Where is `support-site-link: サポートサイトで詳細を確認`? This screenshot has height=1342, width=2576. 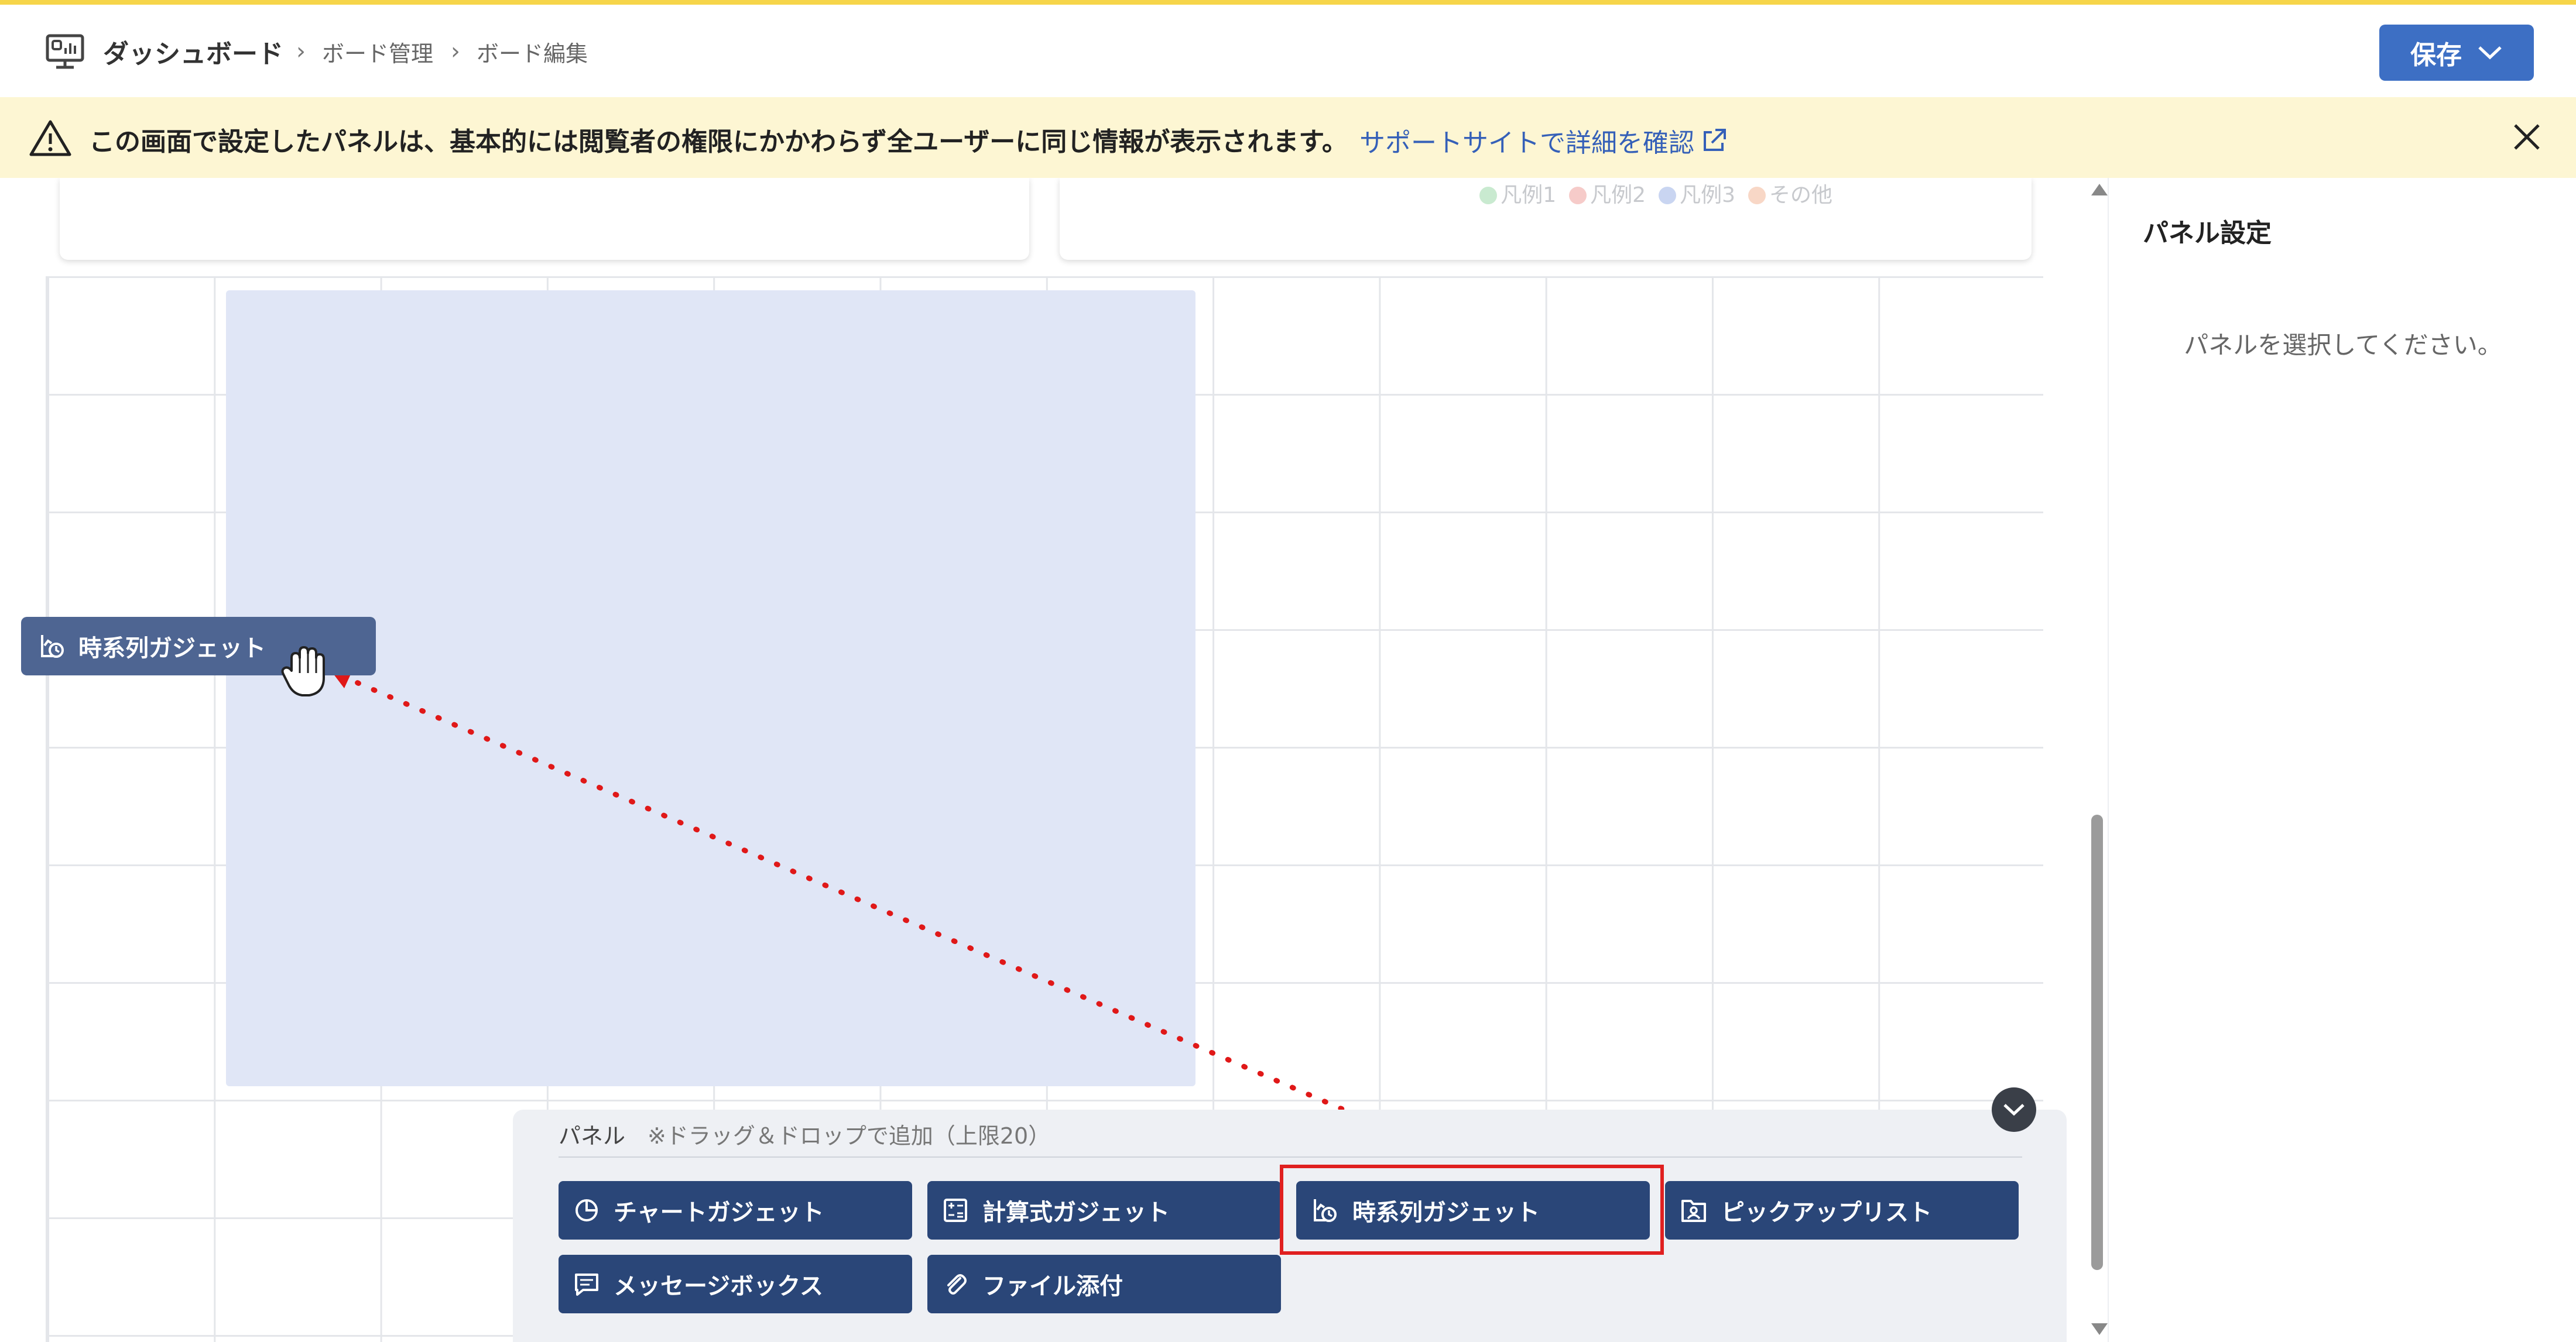 support-site-link: サポートサイトで詳細を確認 is located at coordinates (1543, 140).